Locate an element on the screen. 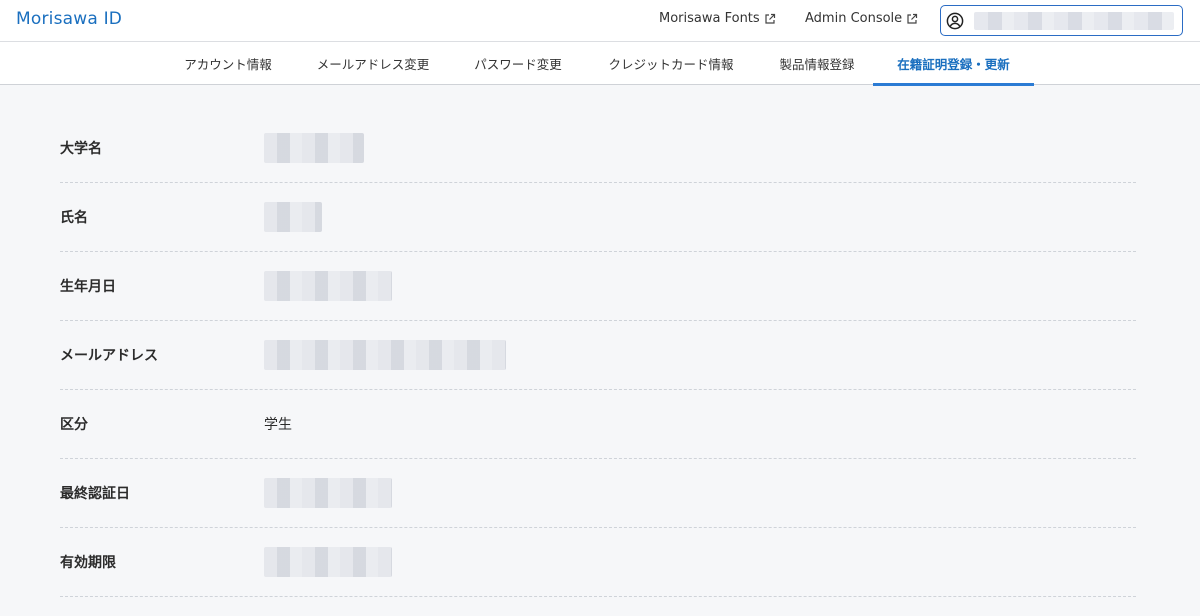 This screenshot has height=616, width=1200. morisawa-fonts-link: Morisawa Fonts is located at coordinates (717, 18).